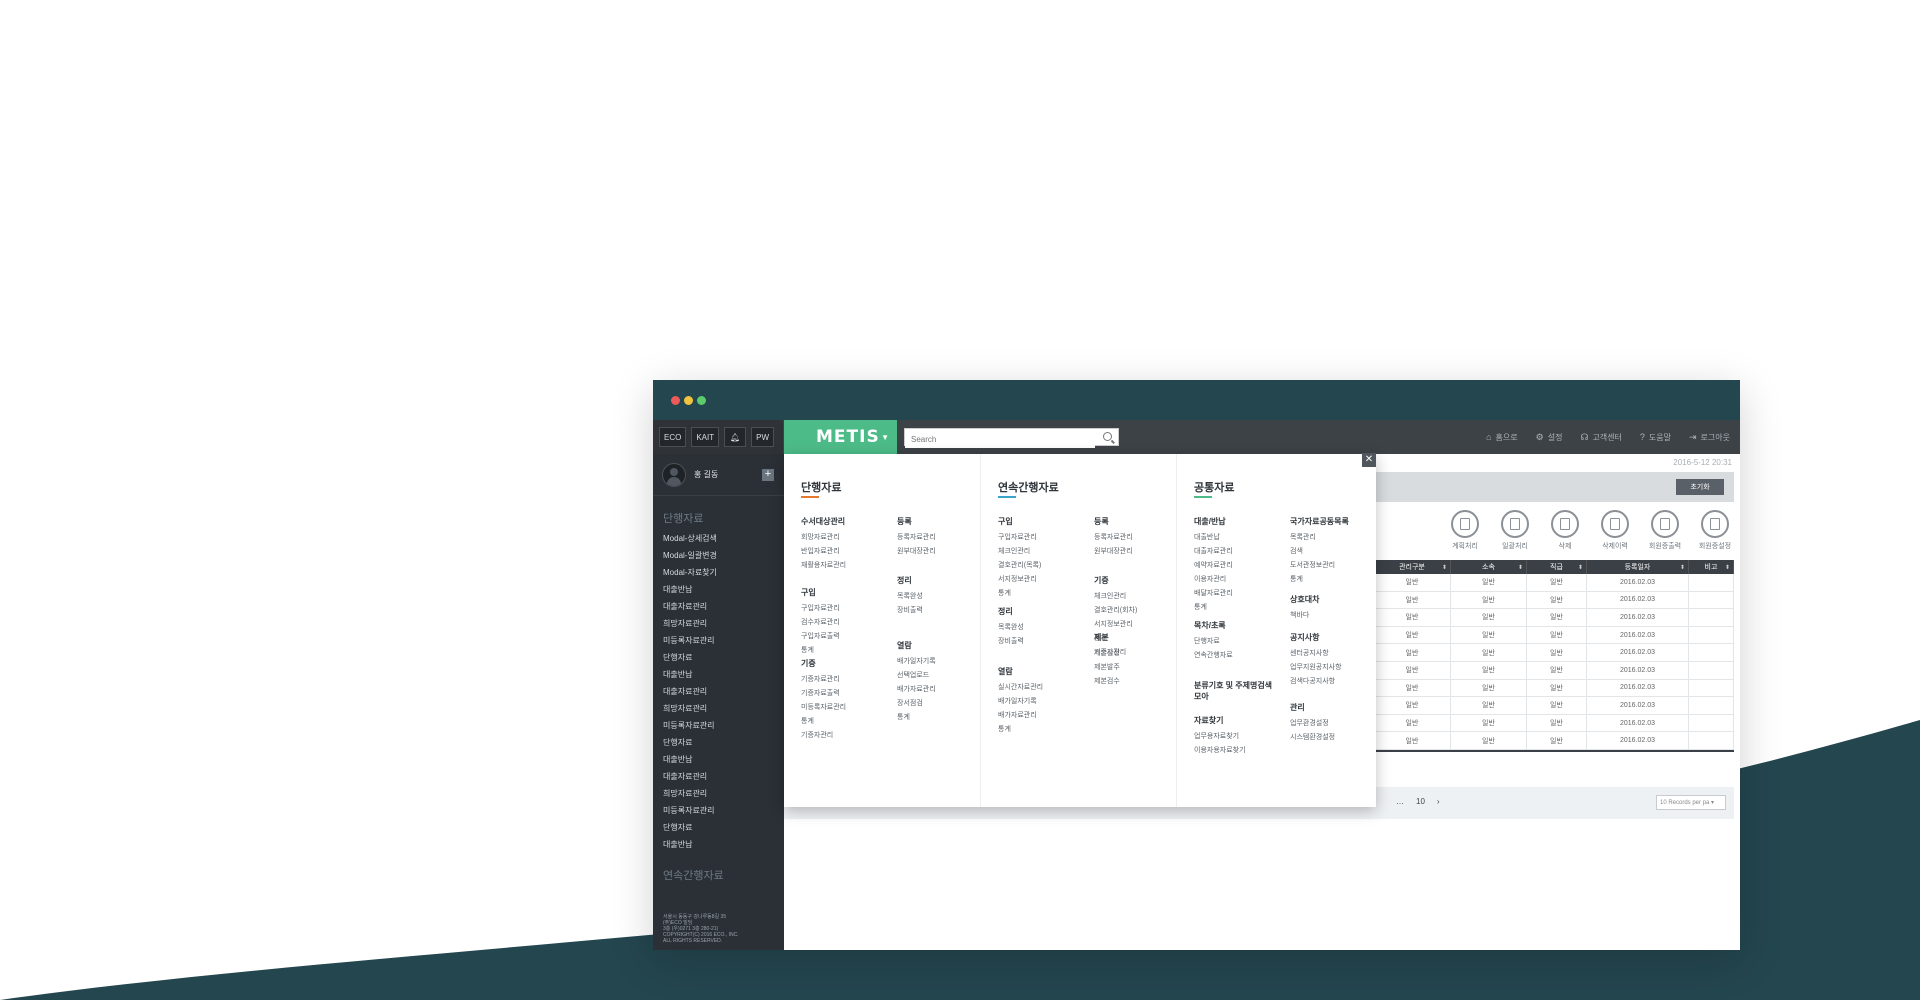 The height and width of the screenshot is (1000, 1920). What do you see at coordinates (688, 400) in the screenshot?
I see `window-minimize-button` at bounding box center [688, 400].